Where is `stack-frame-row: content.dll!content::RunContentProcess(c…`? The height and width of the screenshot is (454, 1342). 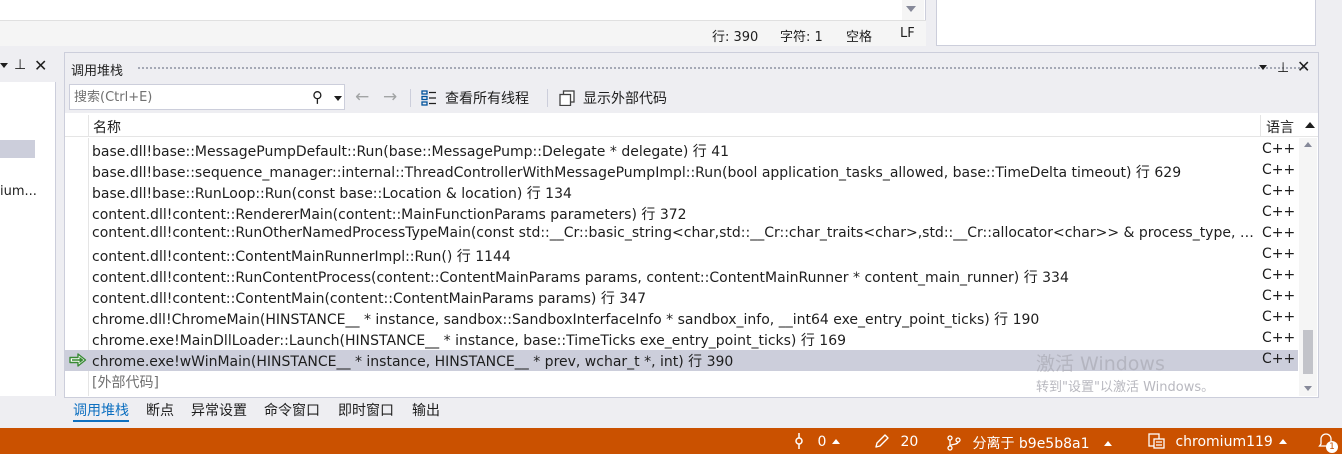
stack-frame-row: content.dll!content::RunContentProcess(c… is located at coordinates (681, 276).